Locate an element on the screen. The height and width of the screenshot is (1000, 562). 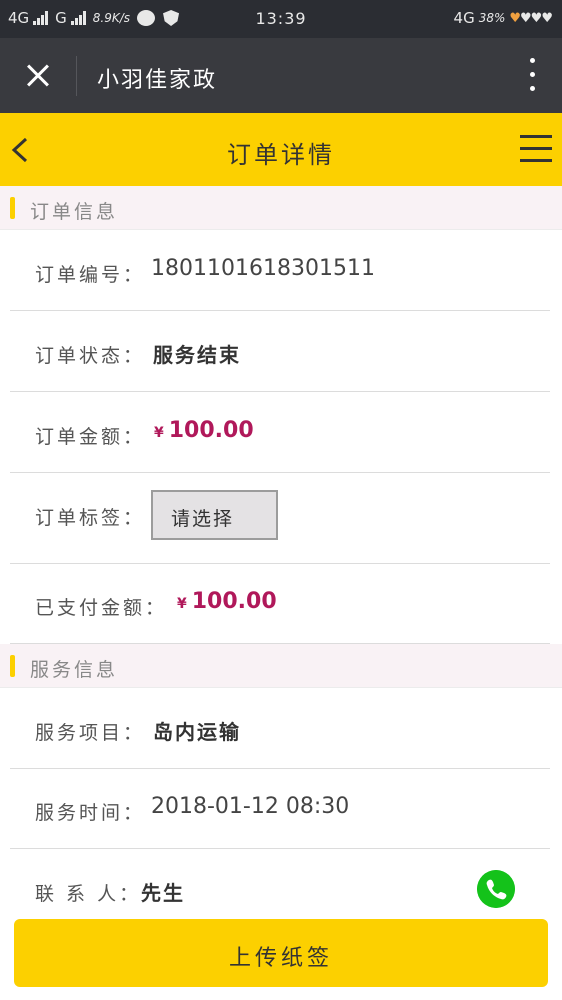
paid-amount-row: 已支付金额： ¥100.00 is located at coordinates (280, 604).